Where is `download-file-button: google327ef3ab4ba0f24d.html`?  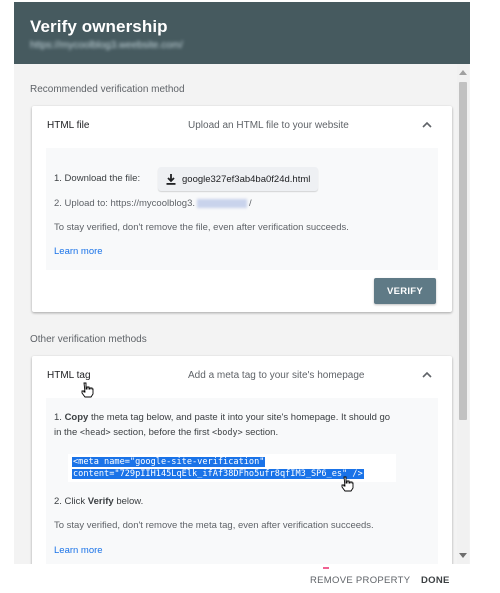
download-file-button: google327ef3ab4ba0f24d.html is located at coordinates (238, 179).